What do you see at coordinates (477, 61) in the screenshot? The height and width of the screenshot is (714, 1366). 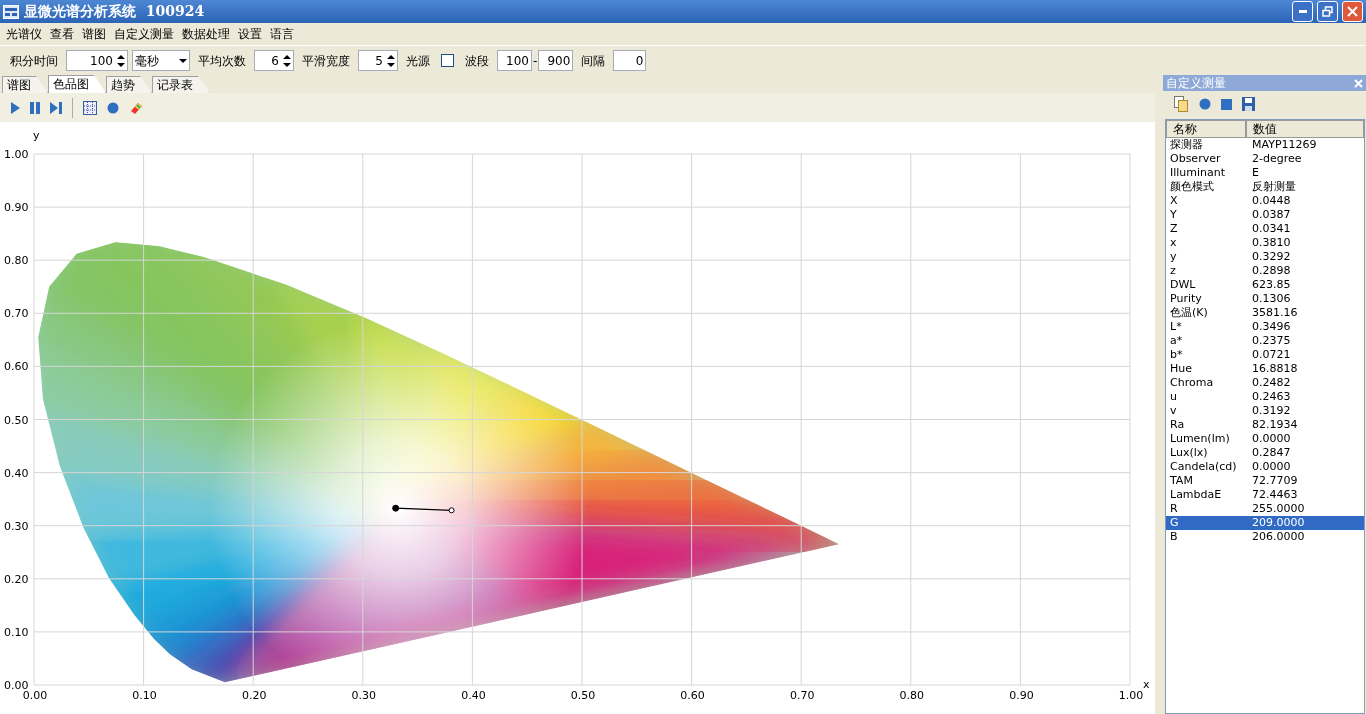 I see `field-label: 波段` at bounding box center [477, 61].